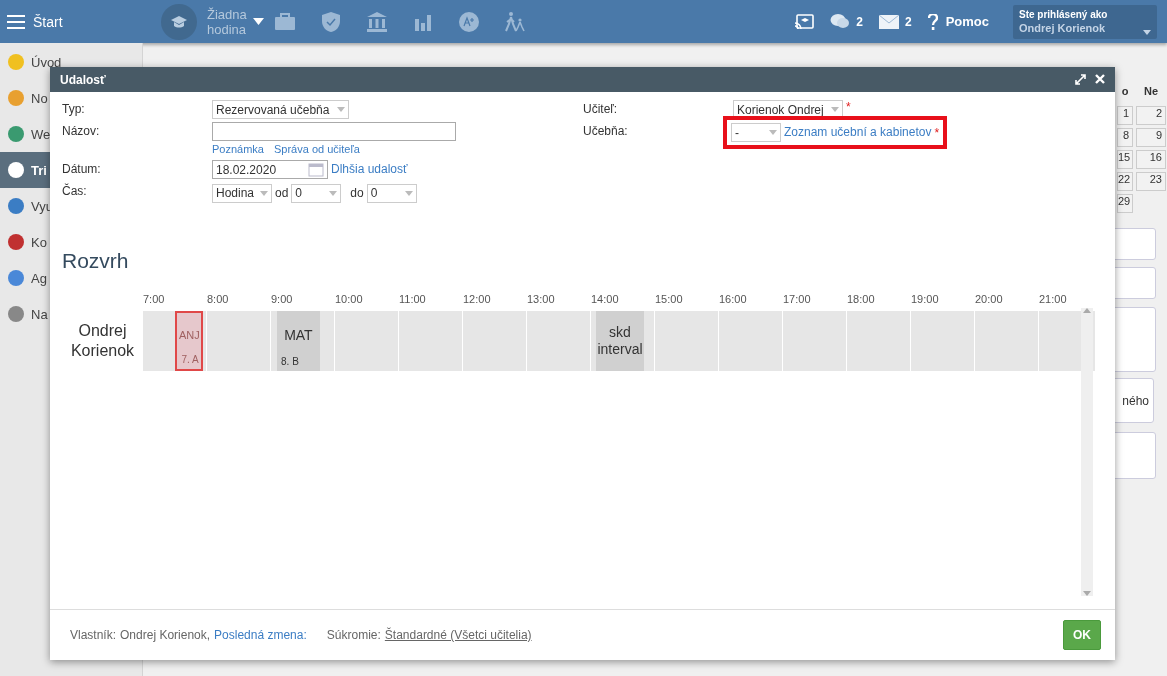 This screenshot has height=676, width=1167. Describe the element at coordinates (93, 635) in the screenshot. I see `owner-label: Vlastník:` at that location.